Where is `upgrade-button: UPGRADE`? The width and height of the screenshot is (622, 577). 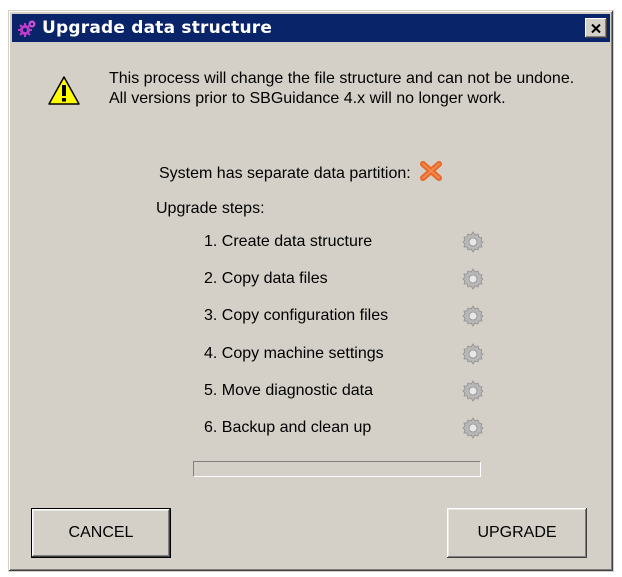
upgrade-button: UPGRADE is located at coordinates (517, 533).